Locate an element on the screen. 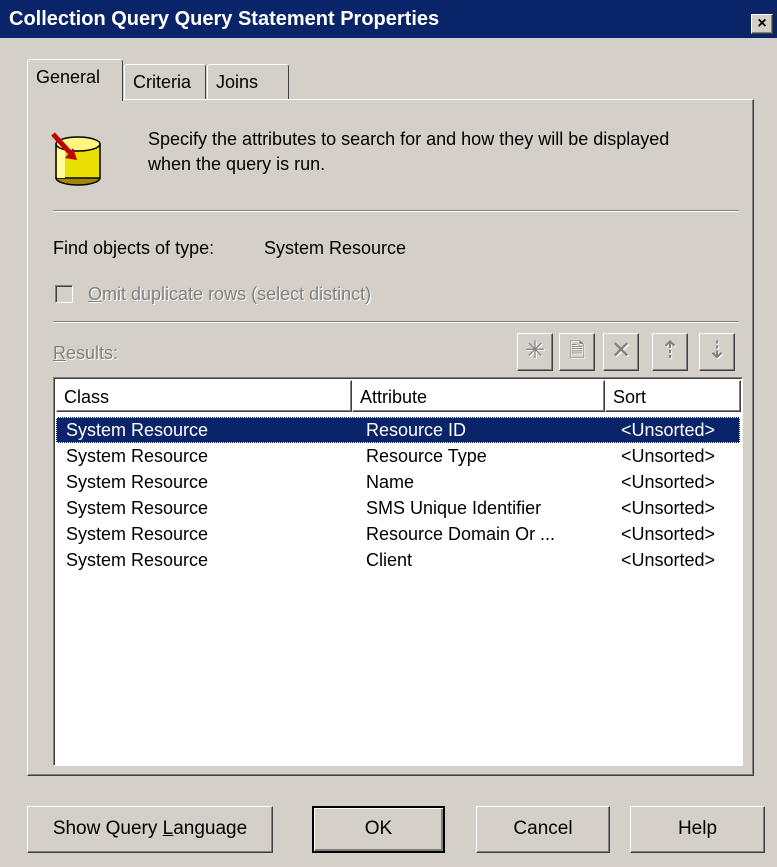 The width and height of the screenshot is (777, 867). show-query-language-button: Show Query Language is located at coordinates (150, 829).